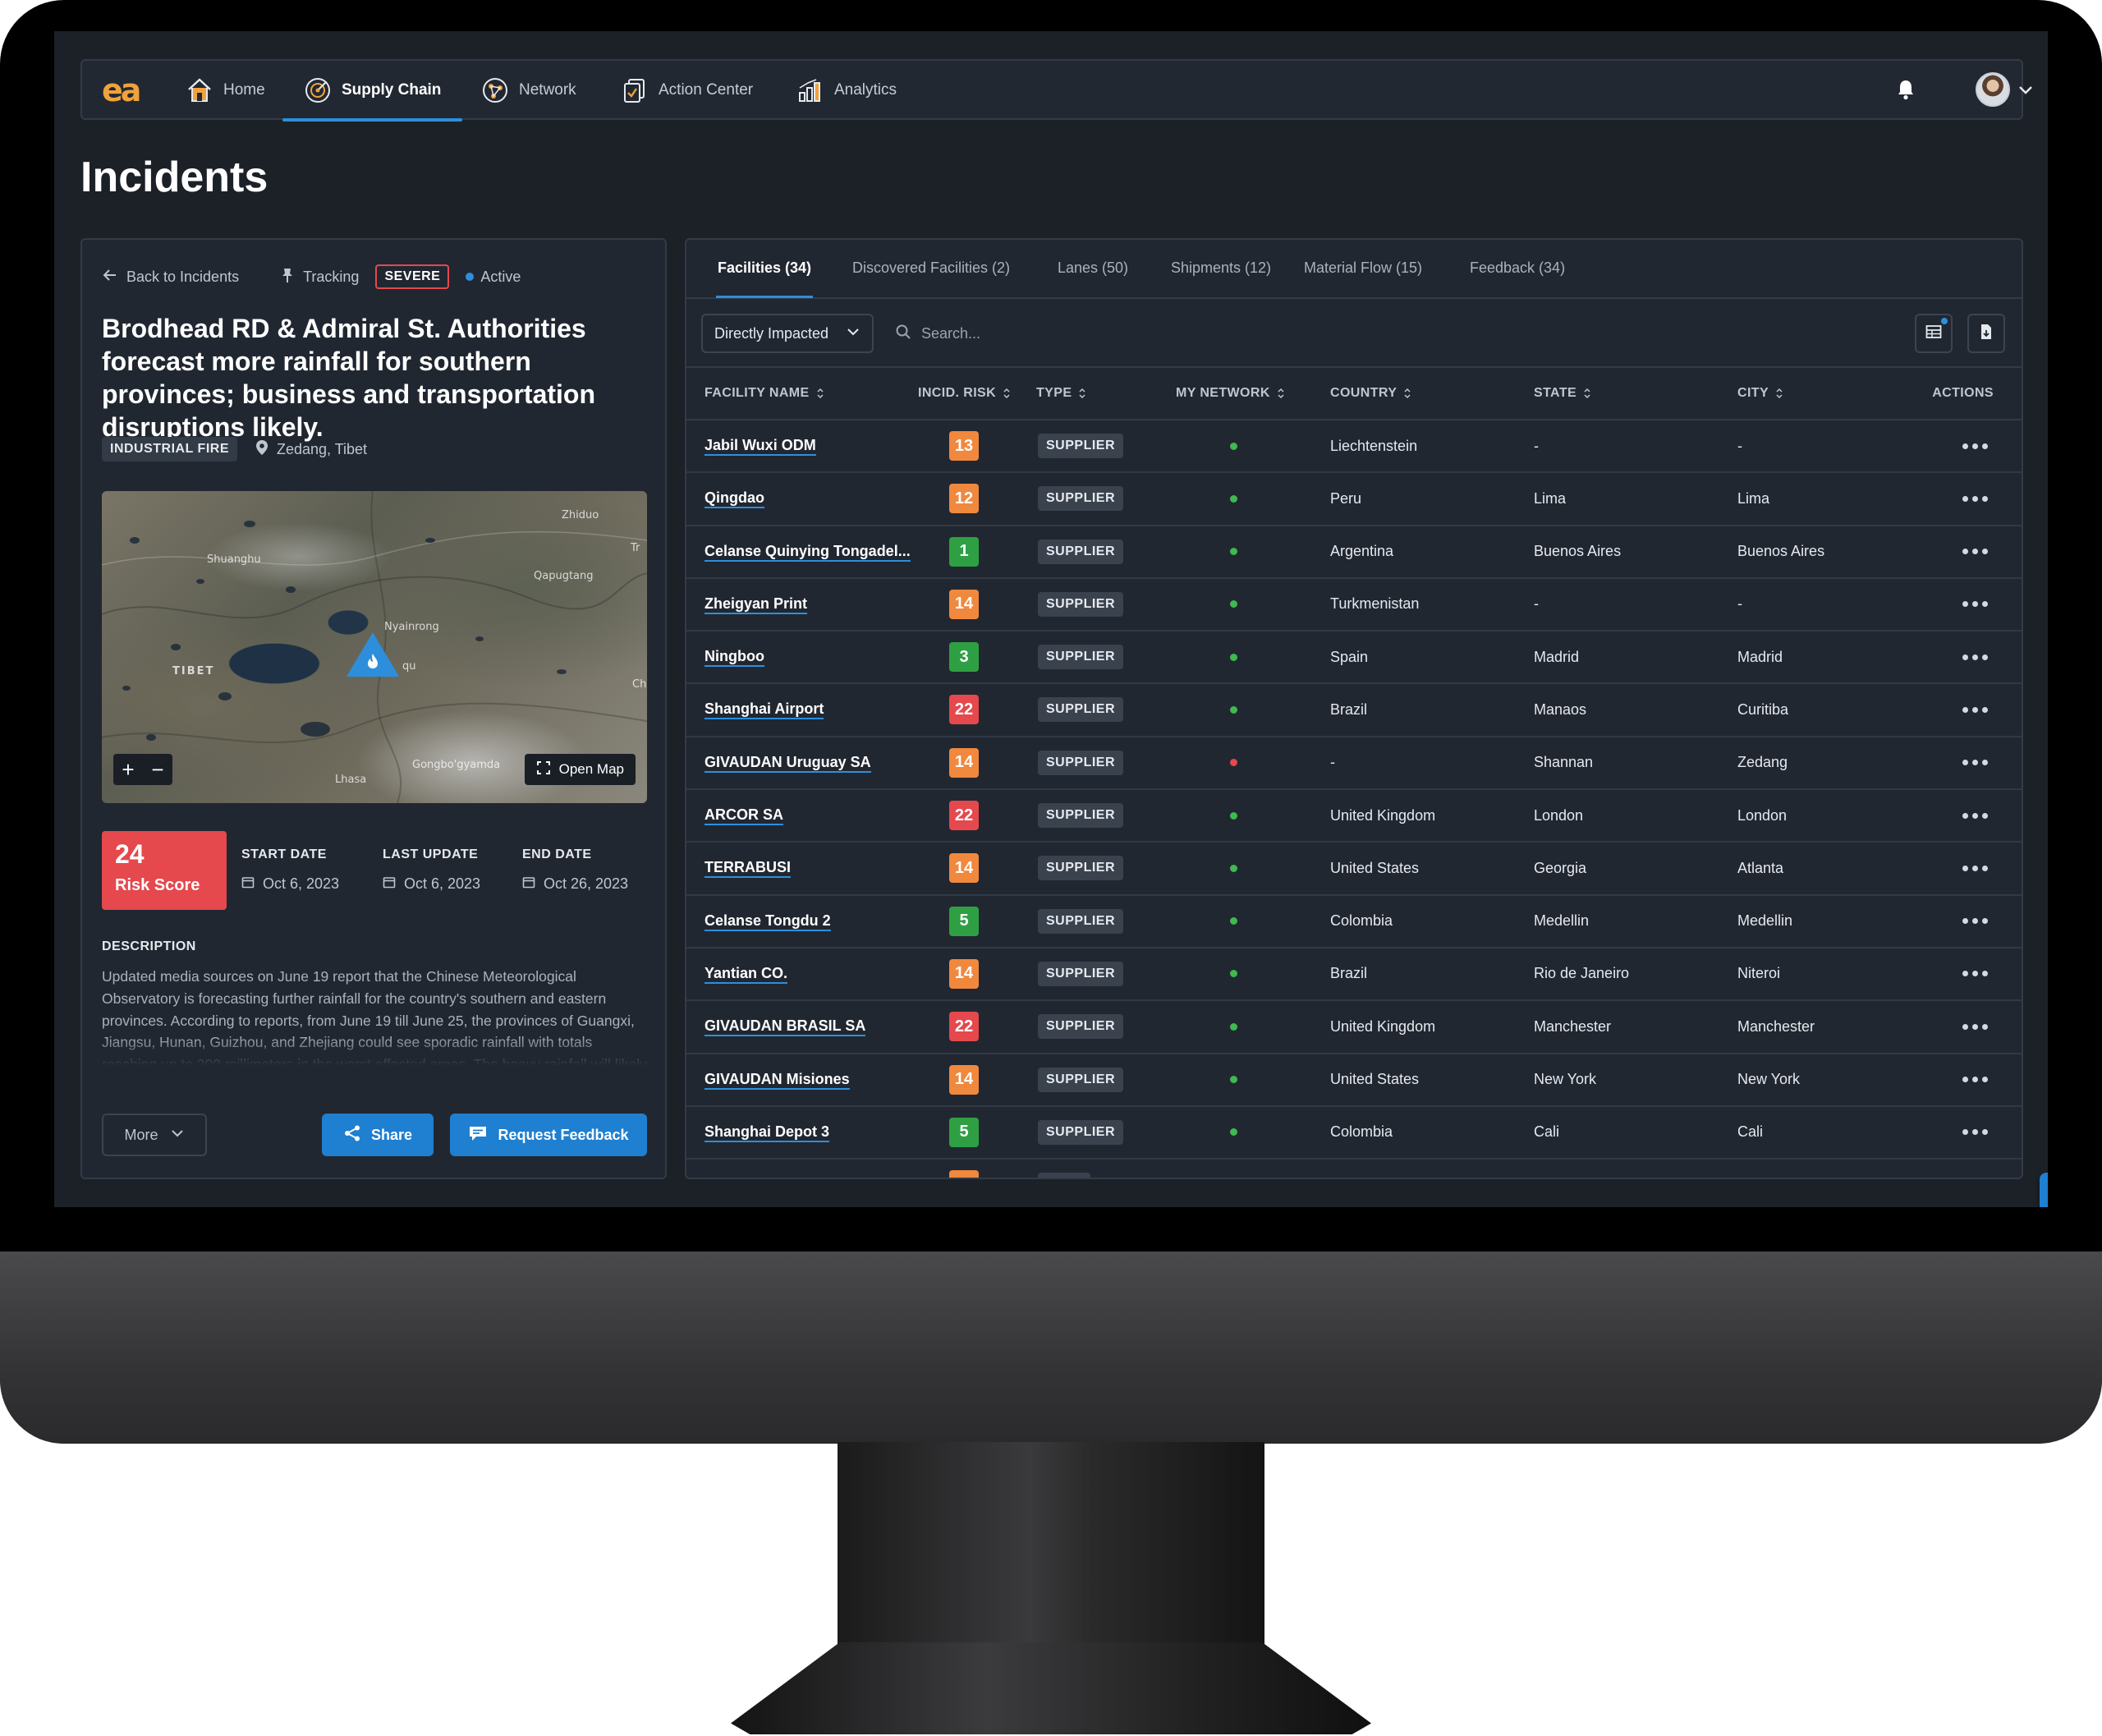  Describe the element at coordinates (580, 769) in the screenshot. I see `open-map-button: Open Map` at that location.